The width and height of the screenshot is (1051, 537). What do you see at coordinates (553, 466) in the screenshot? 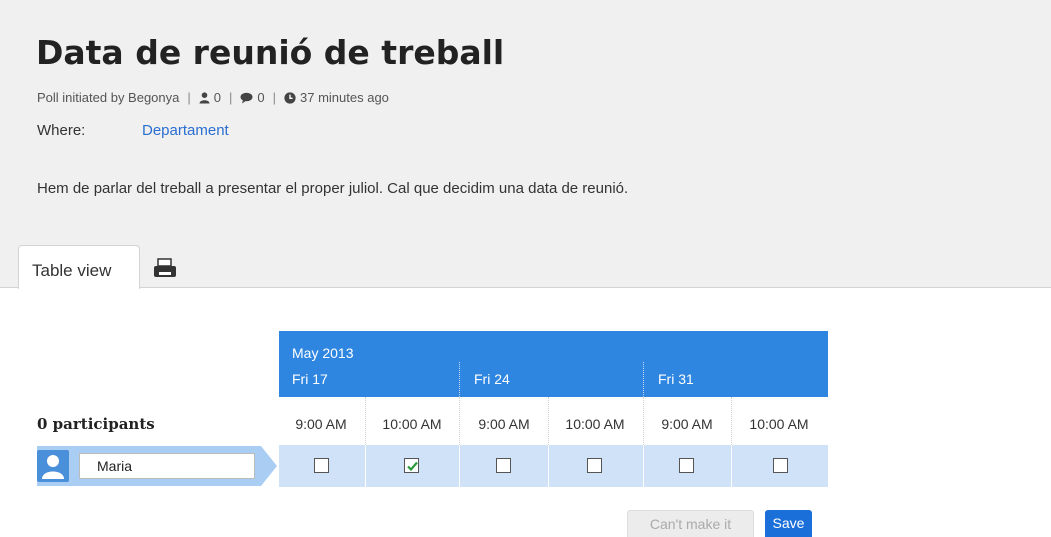
I see `vote-row` at bounding box center [553, 466].